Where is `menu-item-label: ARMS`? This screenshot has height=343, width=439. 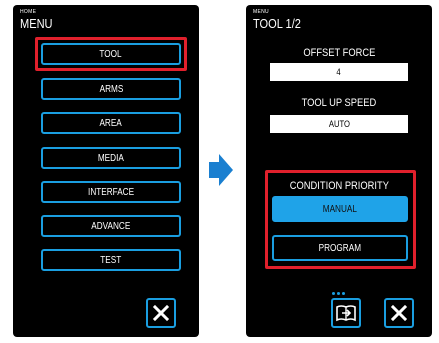 menu-item-label: ARMS is located at coordinates (111, 89).